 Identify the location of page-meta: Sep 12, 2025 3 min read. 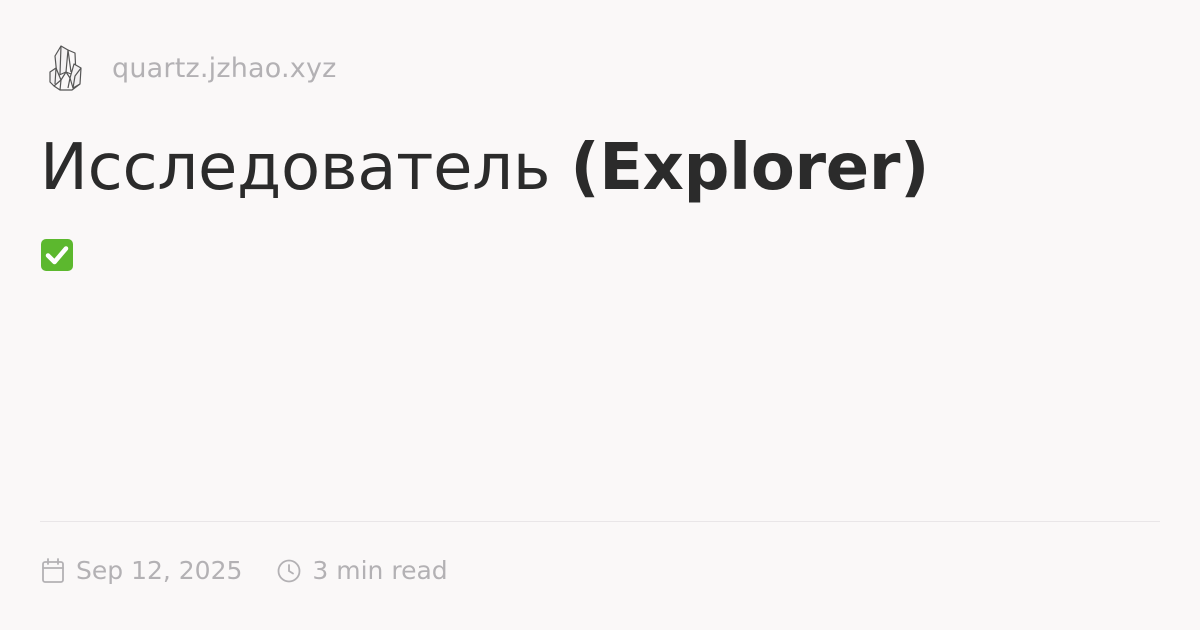
(244, 570).